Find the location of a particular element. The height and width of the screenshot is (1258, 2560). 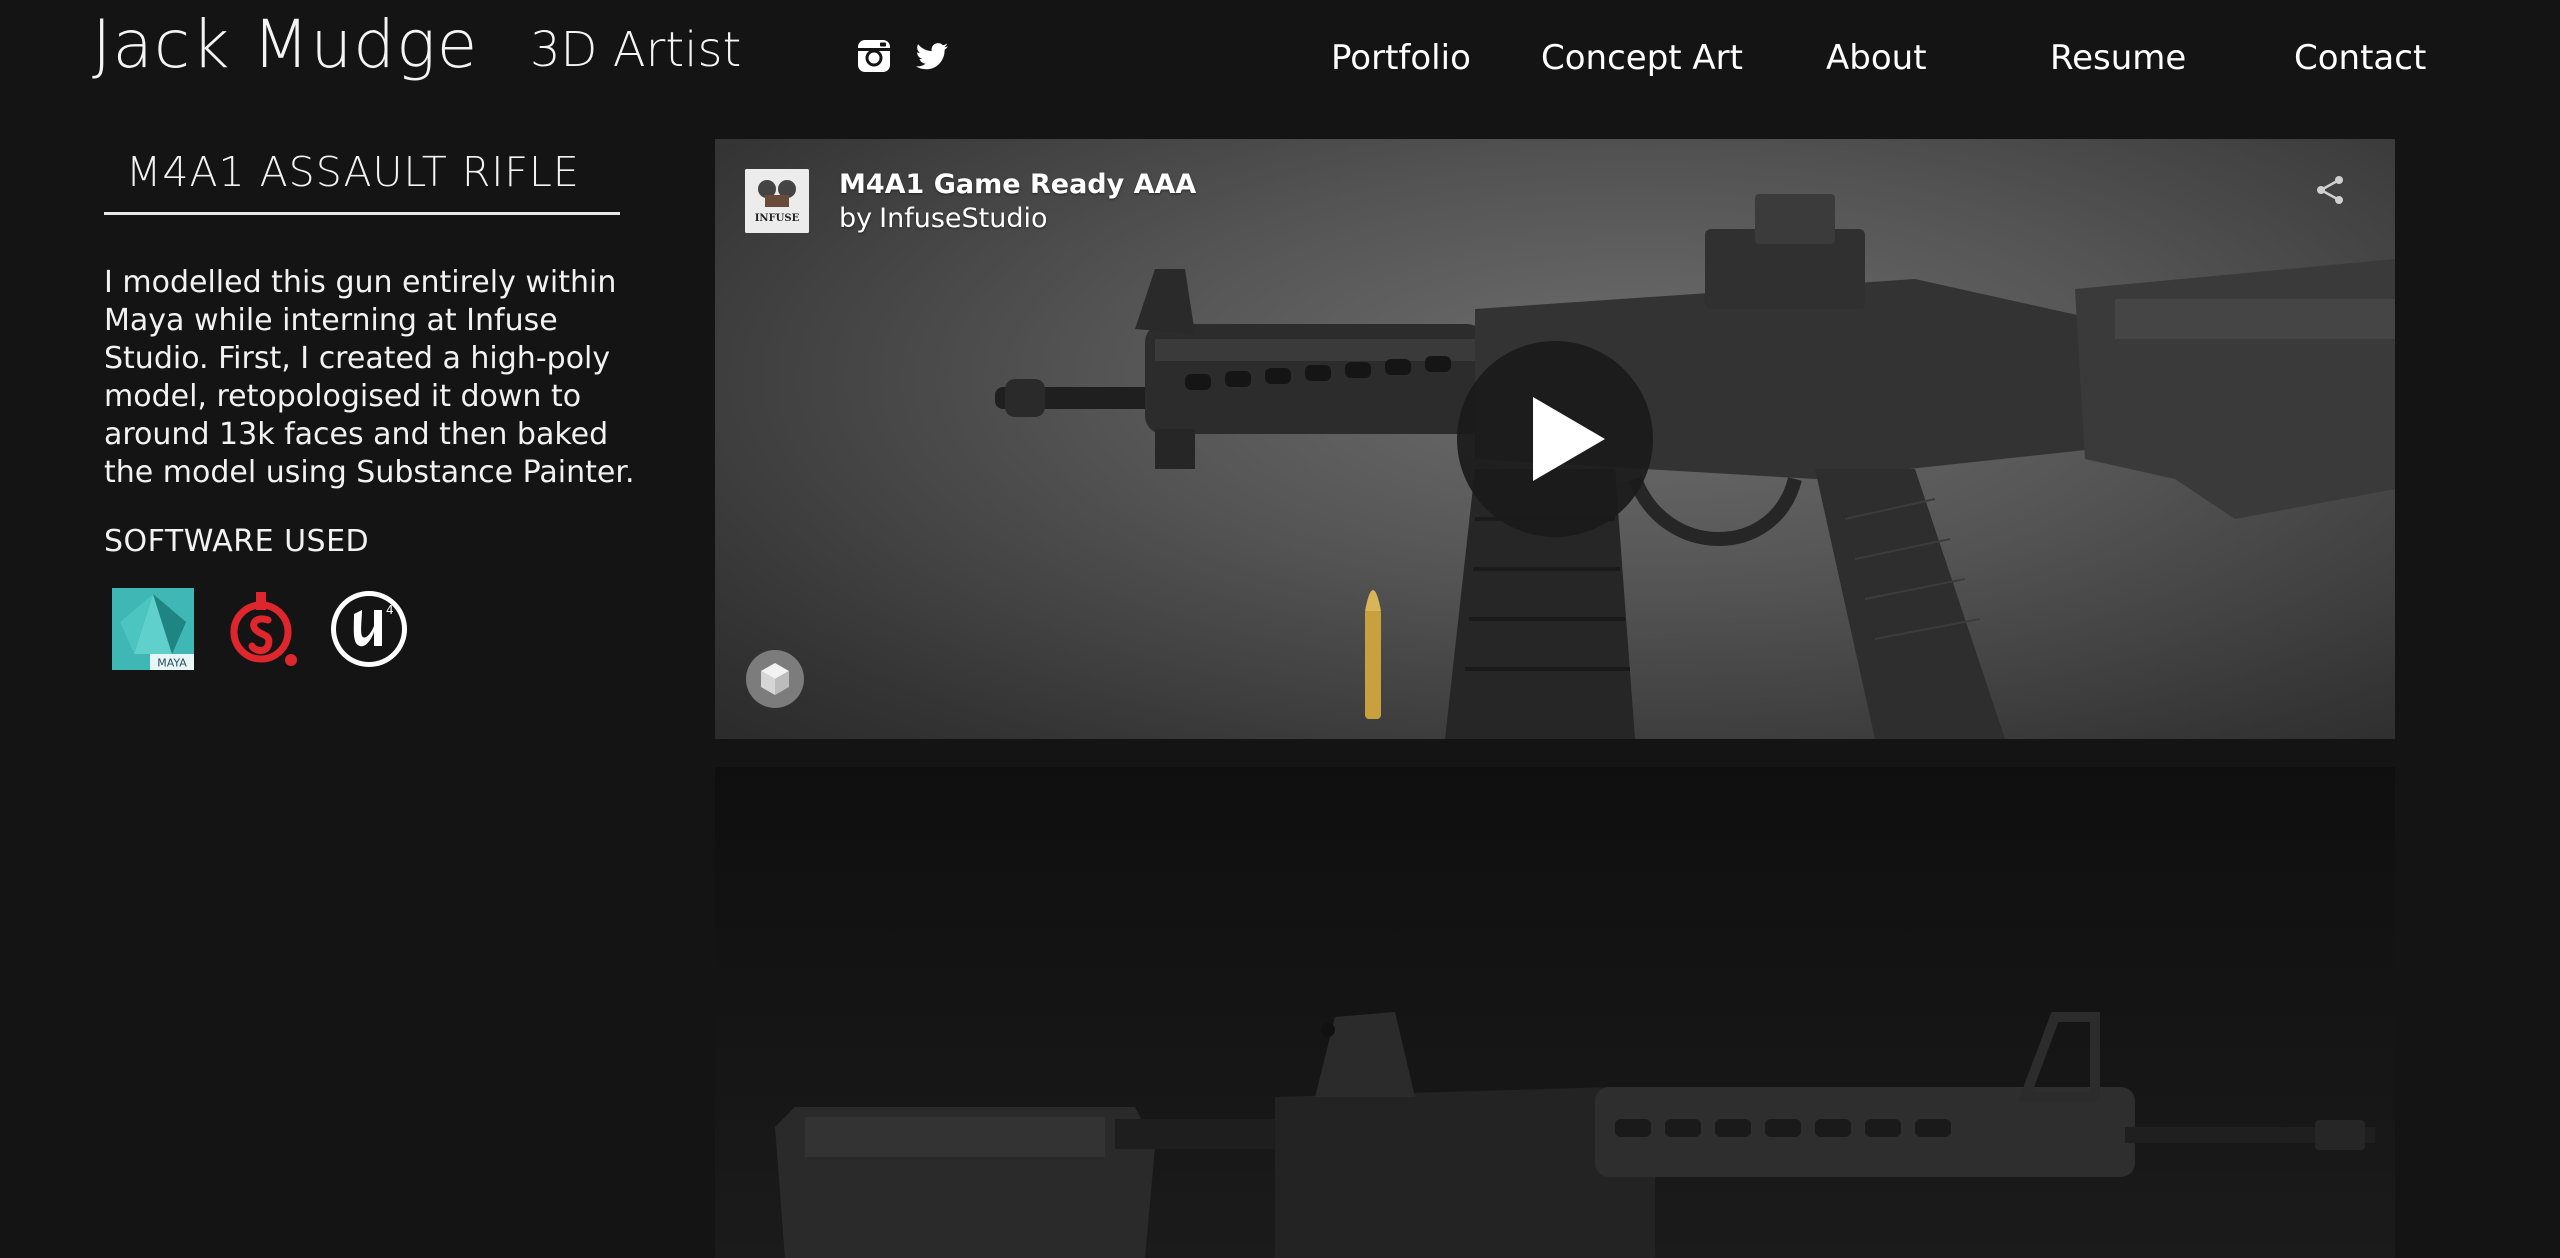

unreal-engine-icon: 4 is located at coordinates (369, 629).